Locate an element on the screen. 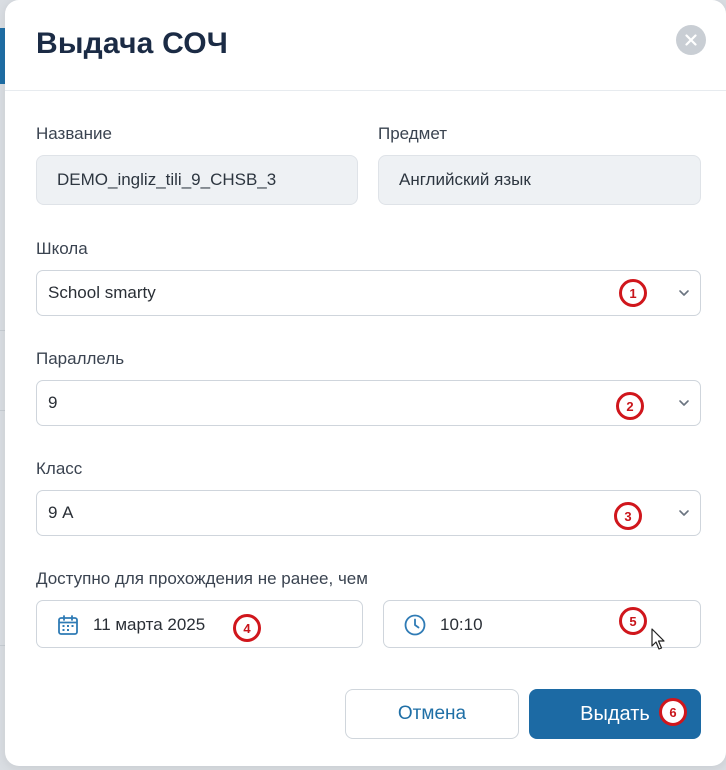  school-label: Школа is located at coordinates (62, 248).